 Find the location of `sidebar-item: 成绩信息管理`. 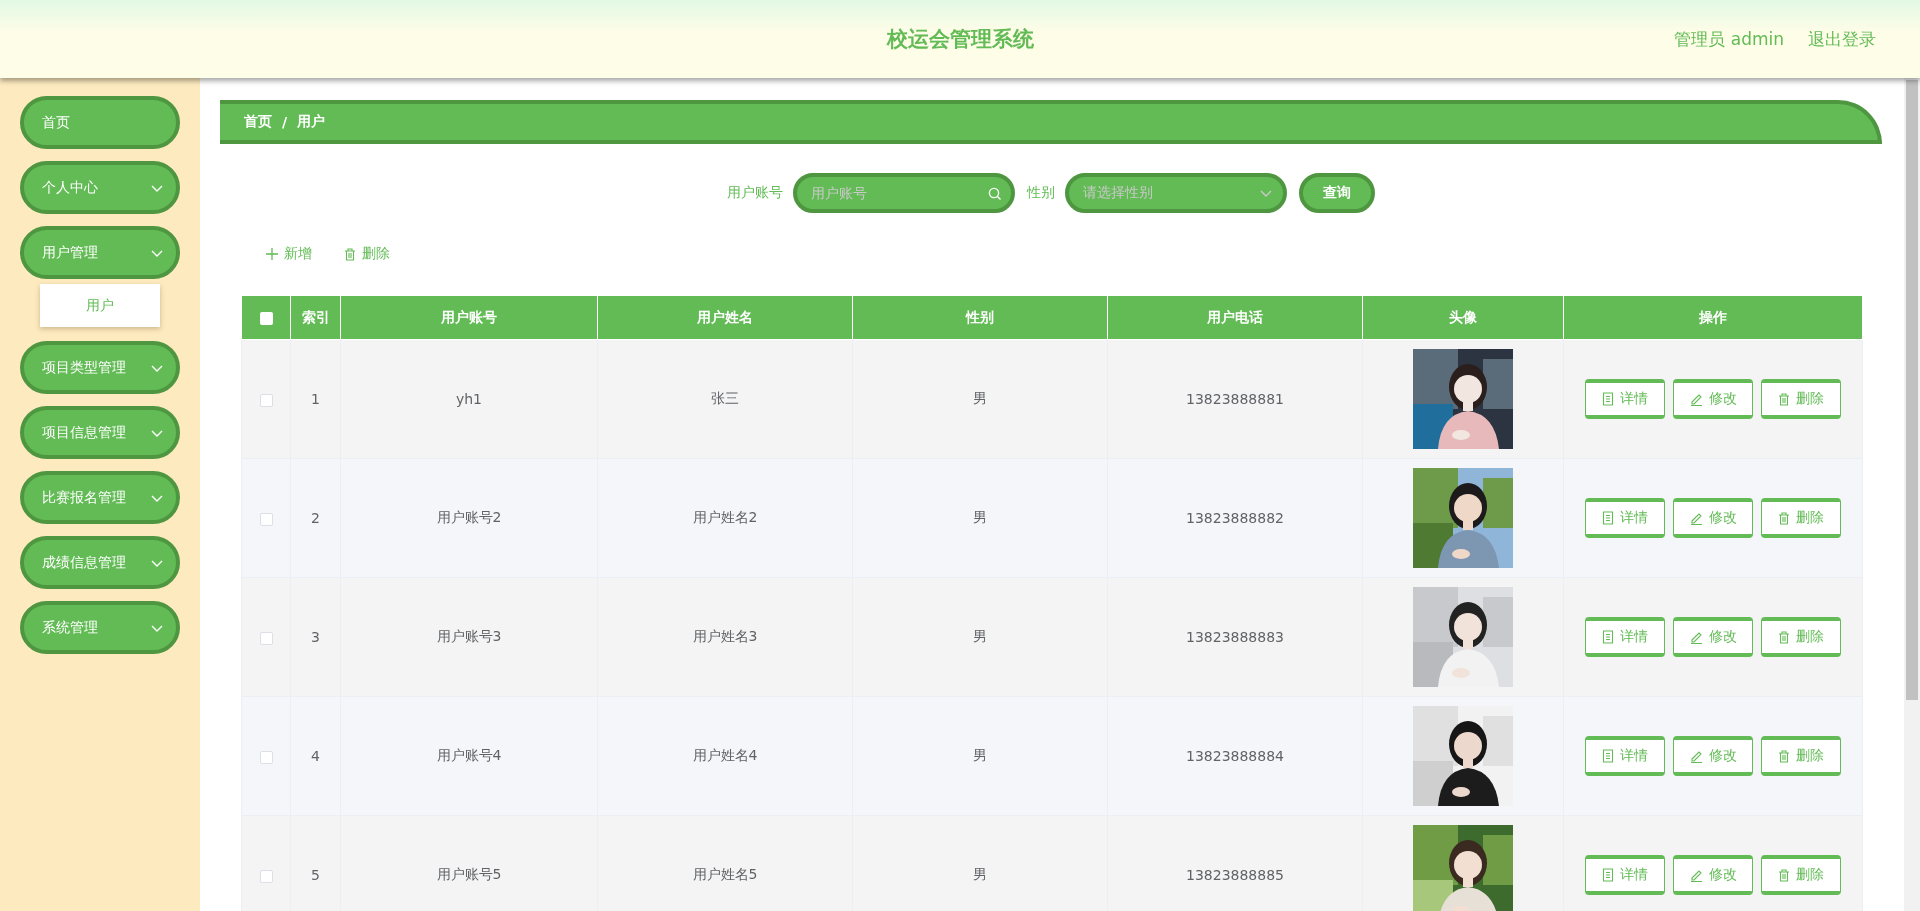

sidebar-item: 成绩信息管理 is located at coordinates (100, 562).